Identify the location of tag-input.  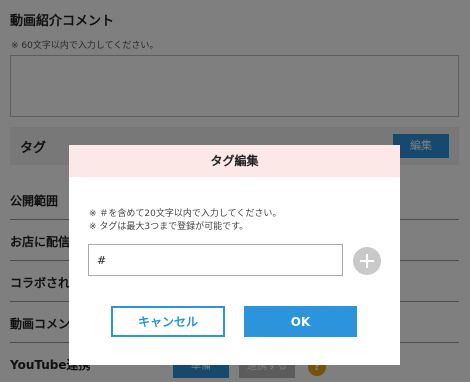
(215, 260).